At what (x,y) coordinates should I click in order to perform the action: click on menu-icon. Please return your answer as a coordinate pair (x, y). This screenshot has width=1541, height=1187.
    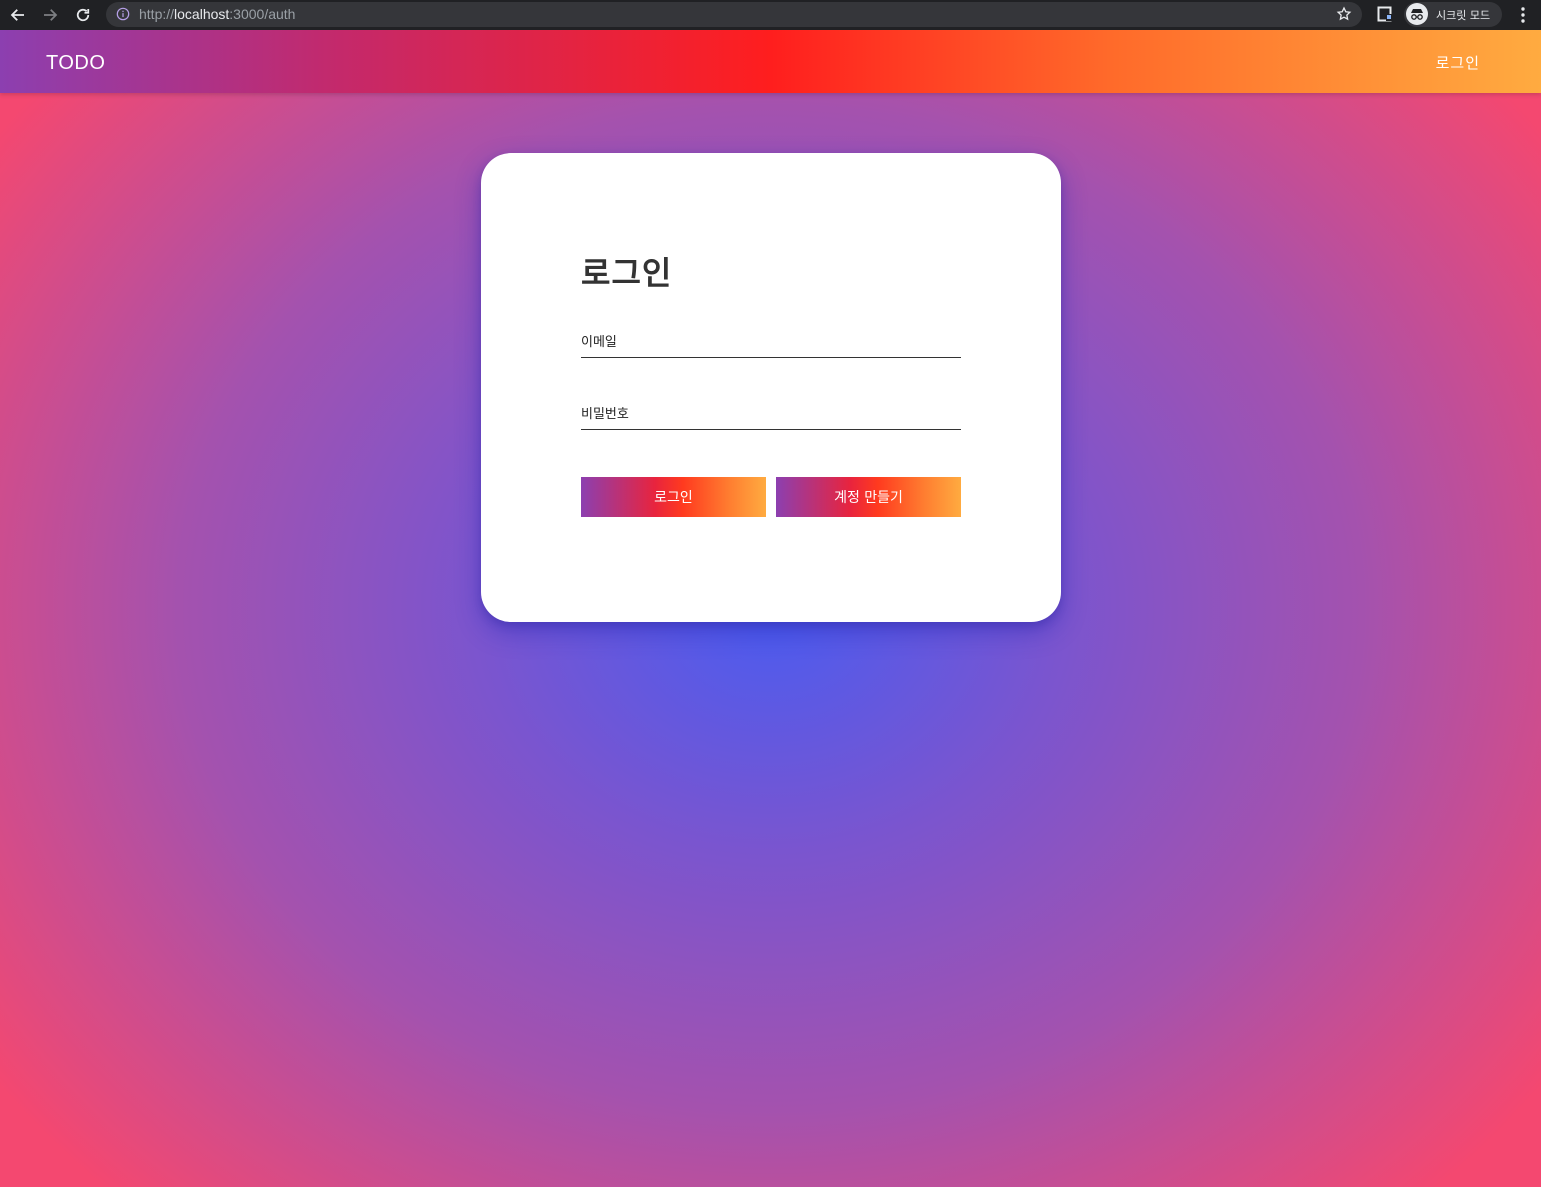
    Looking at the image, I should click on (1523, 15).